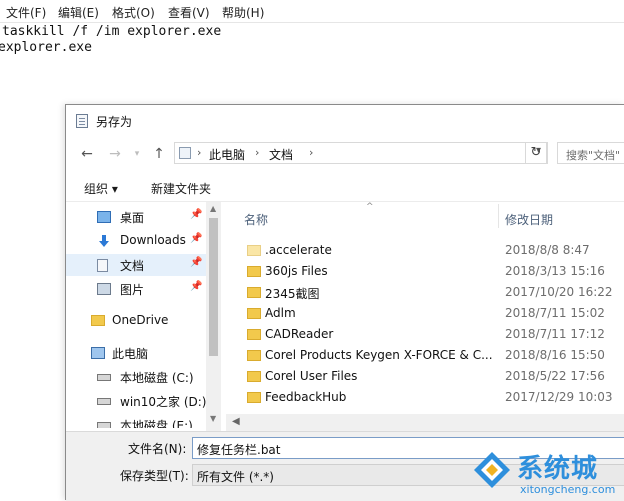  What do you see at coordinates (115, 154) in the screenshot?
I see `forward-arrow-icon: →` at bounding box center [115, 154].